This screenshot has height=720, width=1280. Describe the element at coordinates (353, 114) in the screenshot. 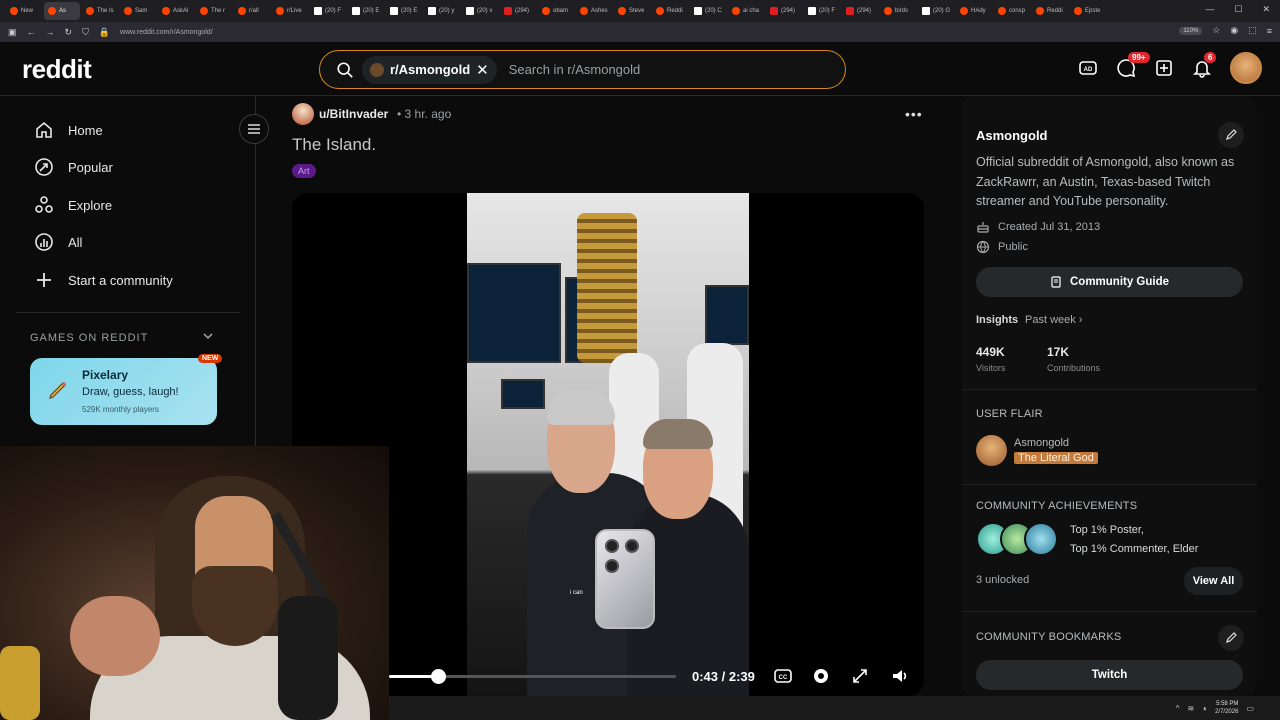

I see `post-author: u/BitInvader` at that location.